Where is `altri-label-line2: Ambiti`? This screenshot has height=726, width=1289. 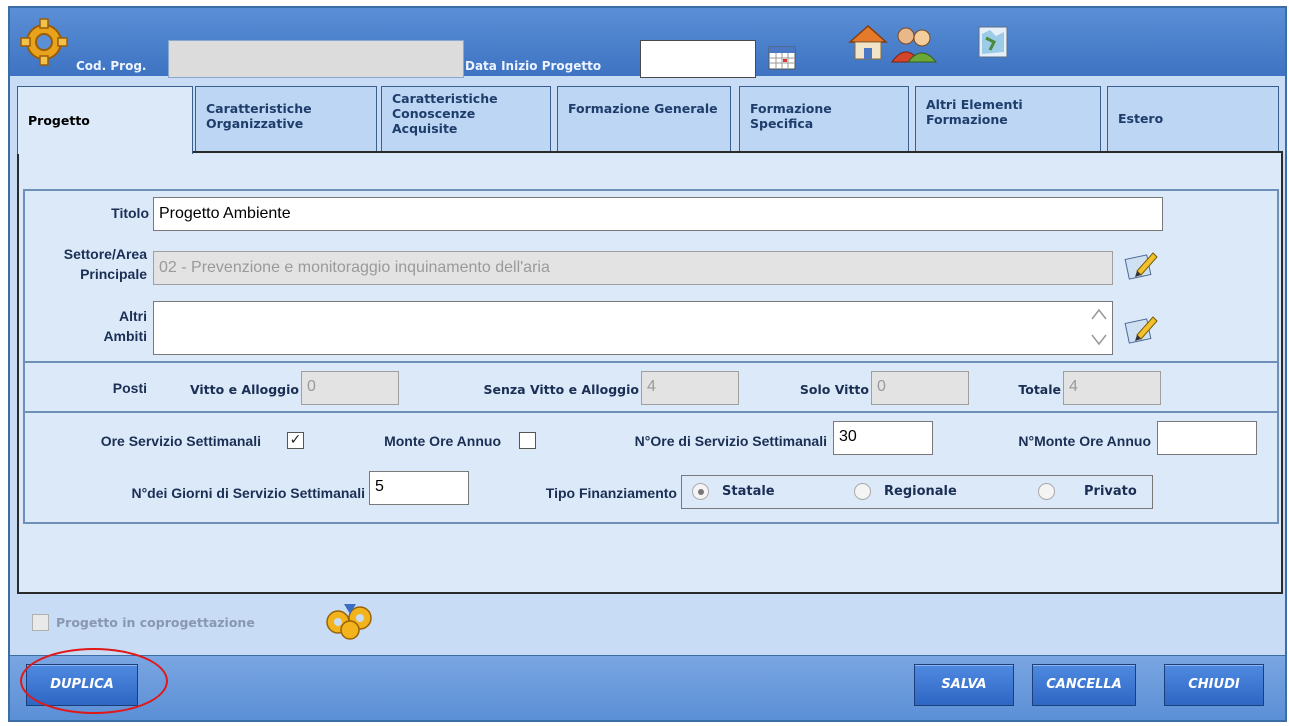
altri-label-line2: Ambiti is located at coordinates (125, 336).